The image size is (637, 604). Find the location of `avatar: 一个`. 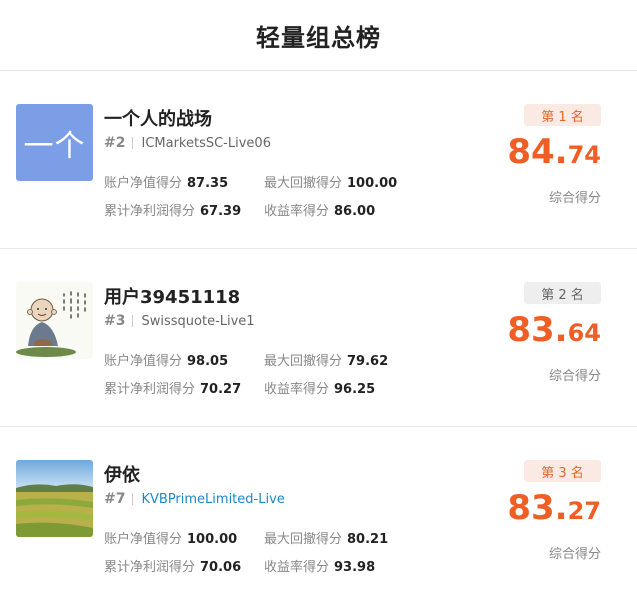

avatar: 一个 is located at coordinates (54, 142).